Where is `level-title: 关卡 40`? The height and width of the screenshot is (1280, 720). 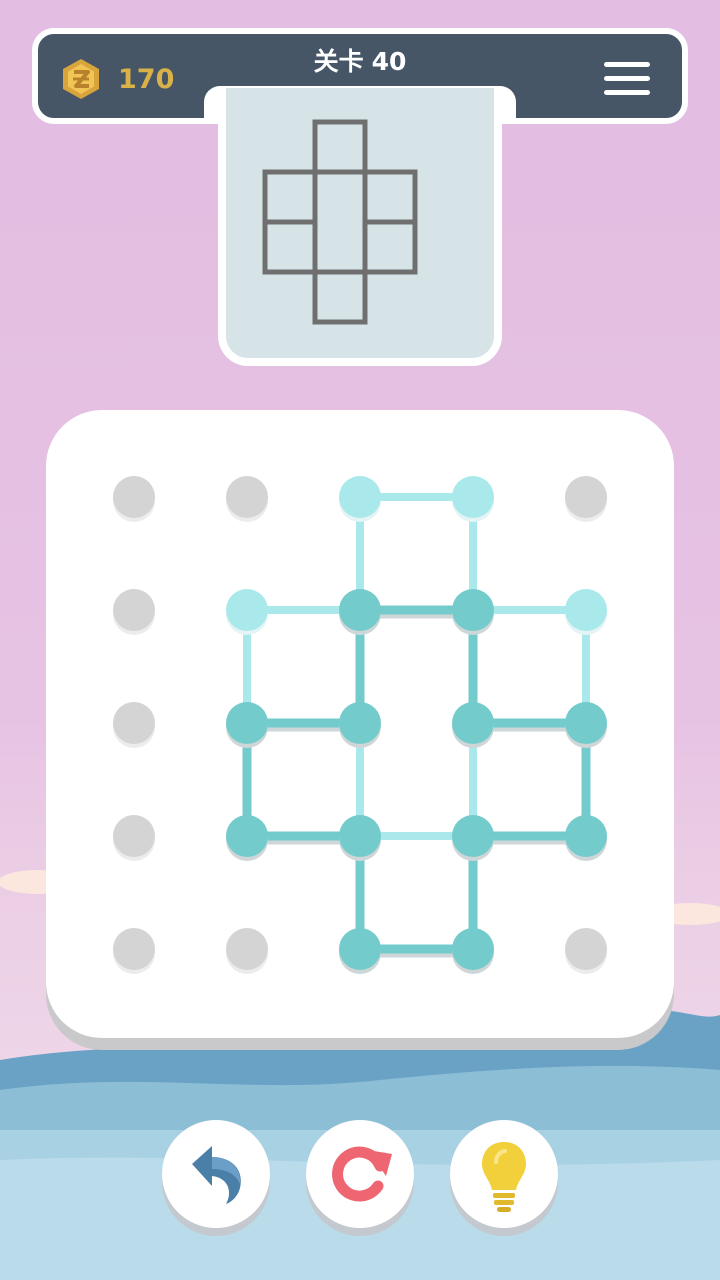 level-title: 关卡 40 is located at coordinates (360, 62).